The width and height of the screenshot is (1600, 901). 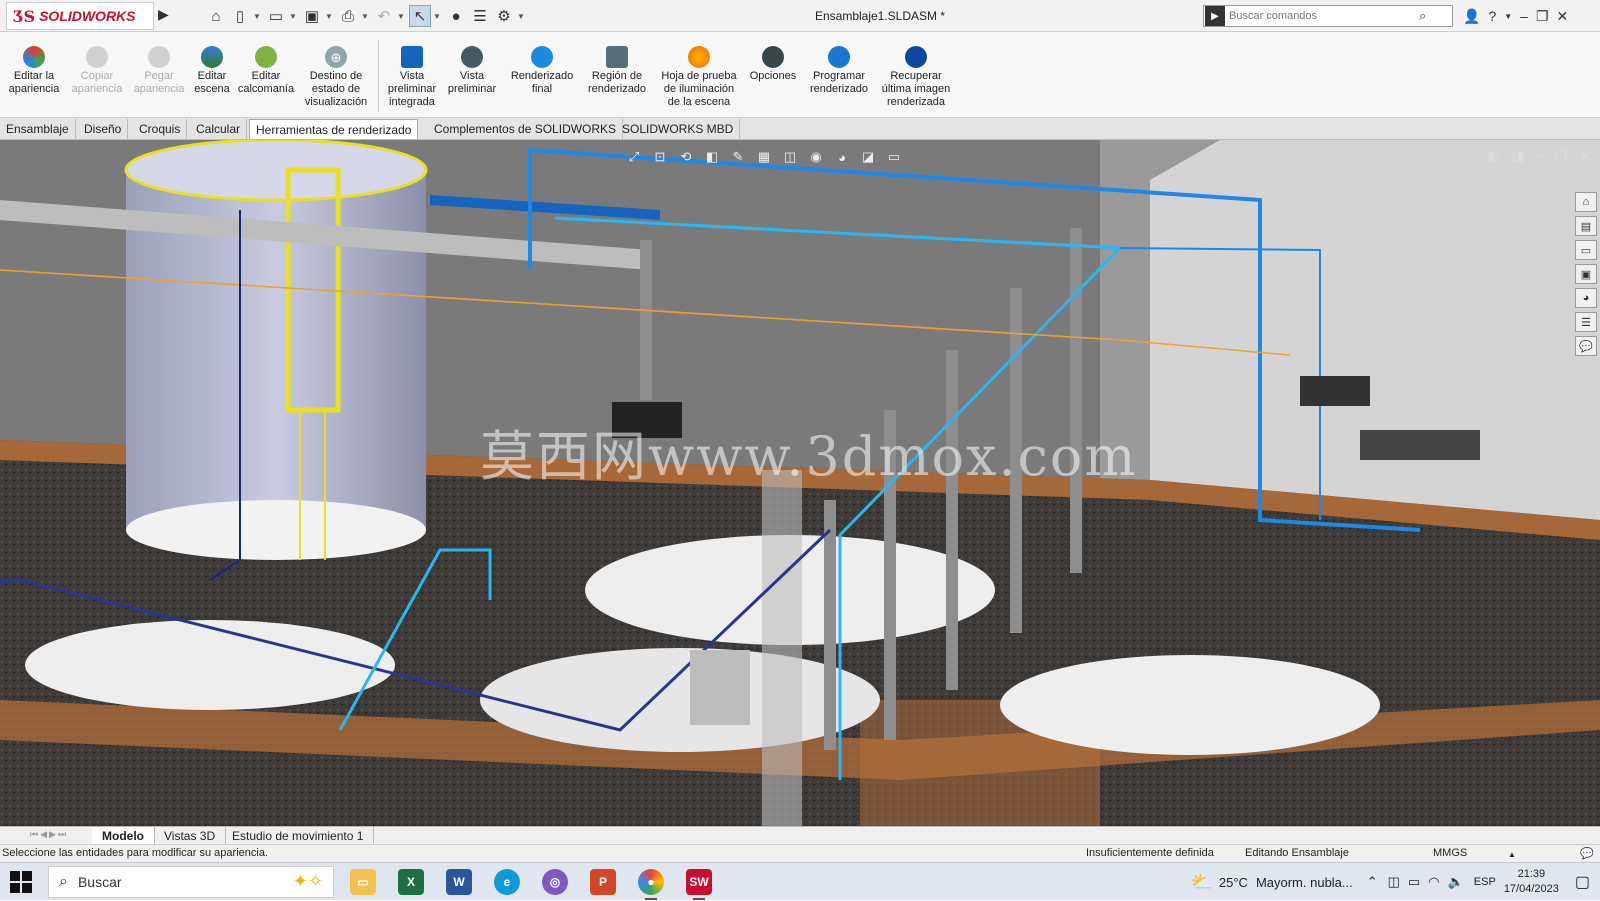 I want to click on taskbar-search: ⌕ Buscar ✦✧, so click(x=191, y=882).